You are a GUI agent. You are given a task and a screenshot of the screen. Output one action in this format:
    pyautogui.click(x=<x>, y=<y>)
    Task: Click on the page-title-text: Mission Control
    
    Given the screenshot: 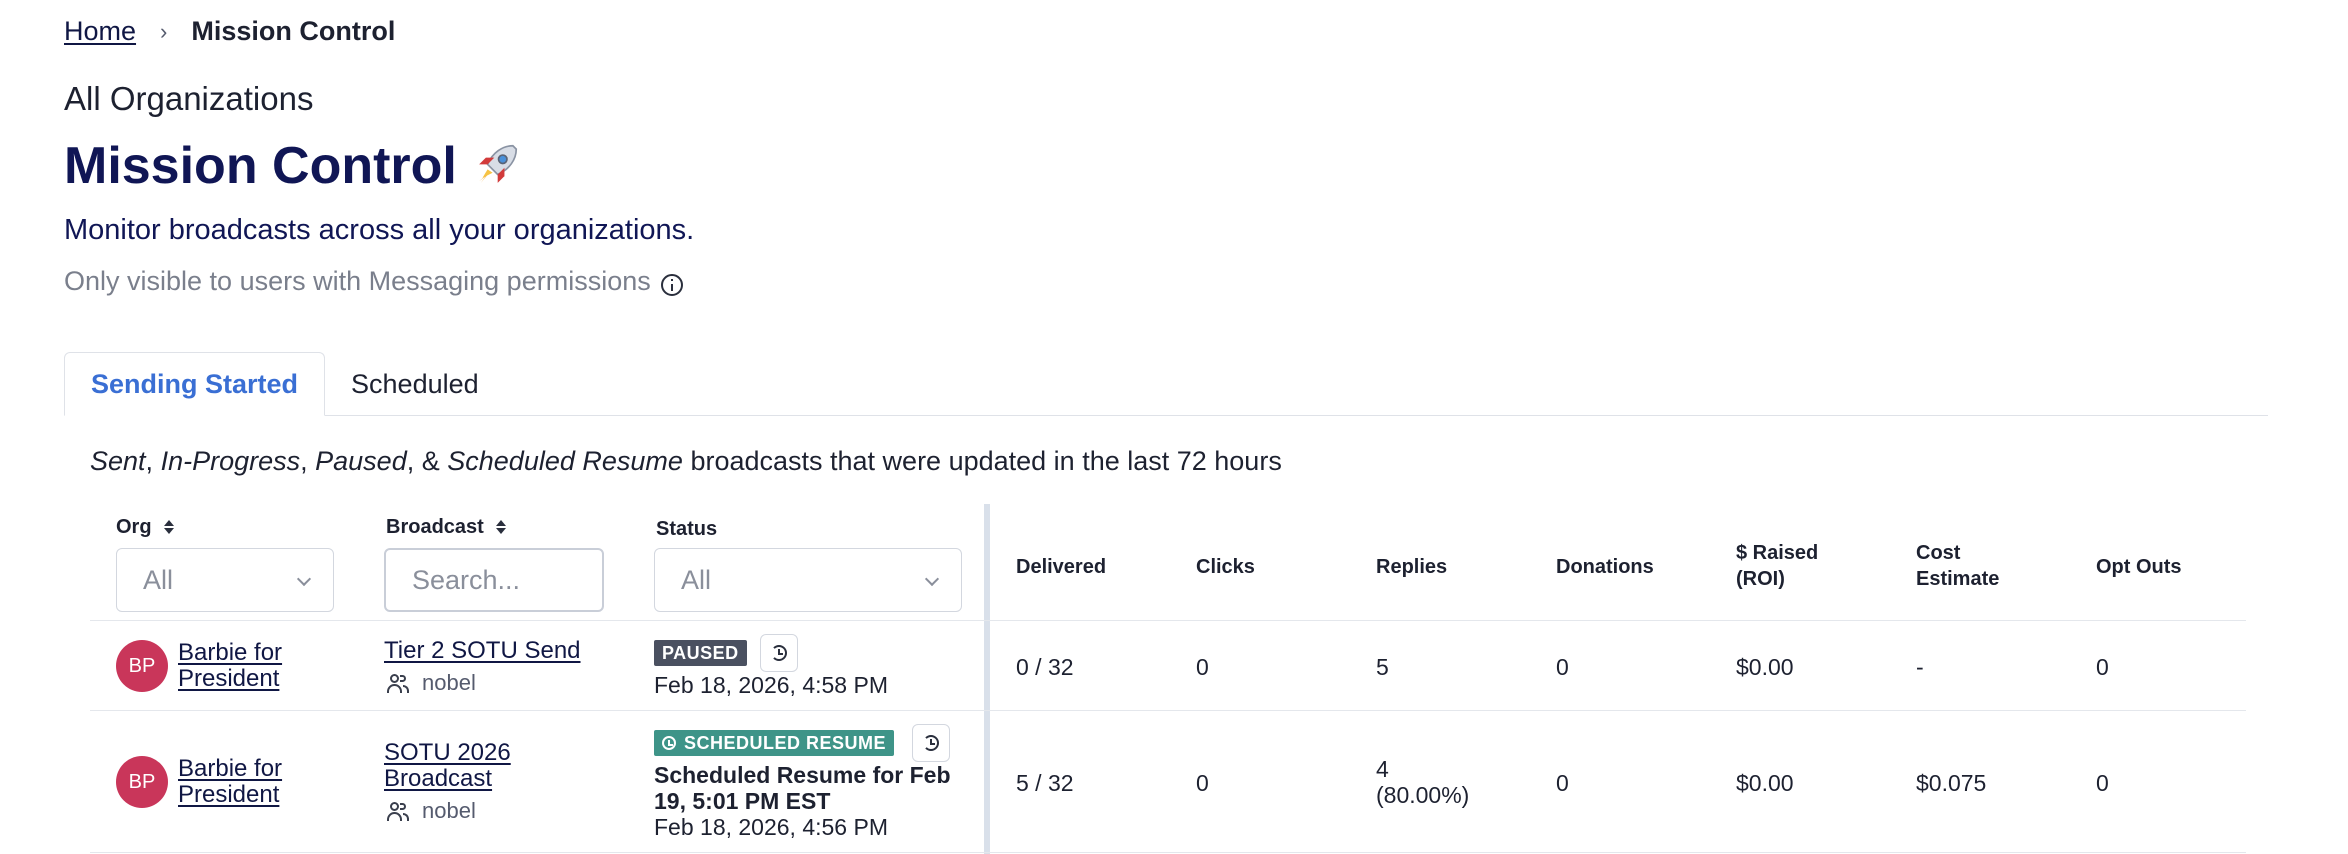 What is the action you would take?
    pyautogui.click(x=260, y=166)
    